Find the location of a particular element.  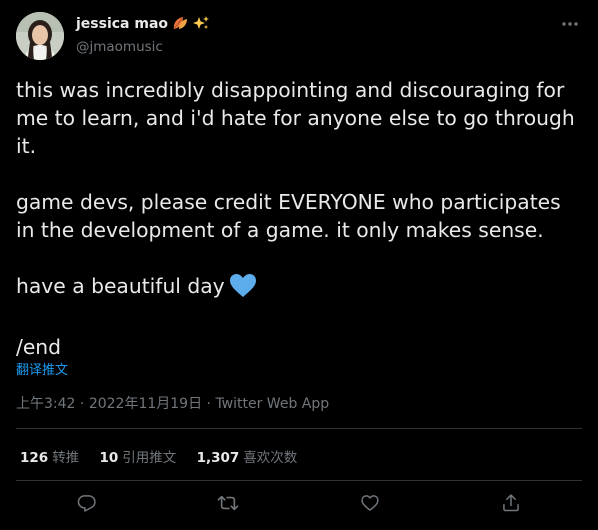

leaf-icon is located at coordinates (180, 26).